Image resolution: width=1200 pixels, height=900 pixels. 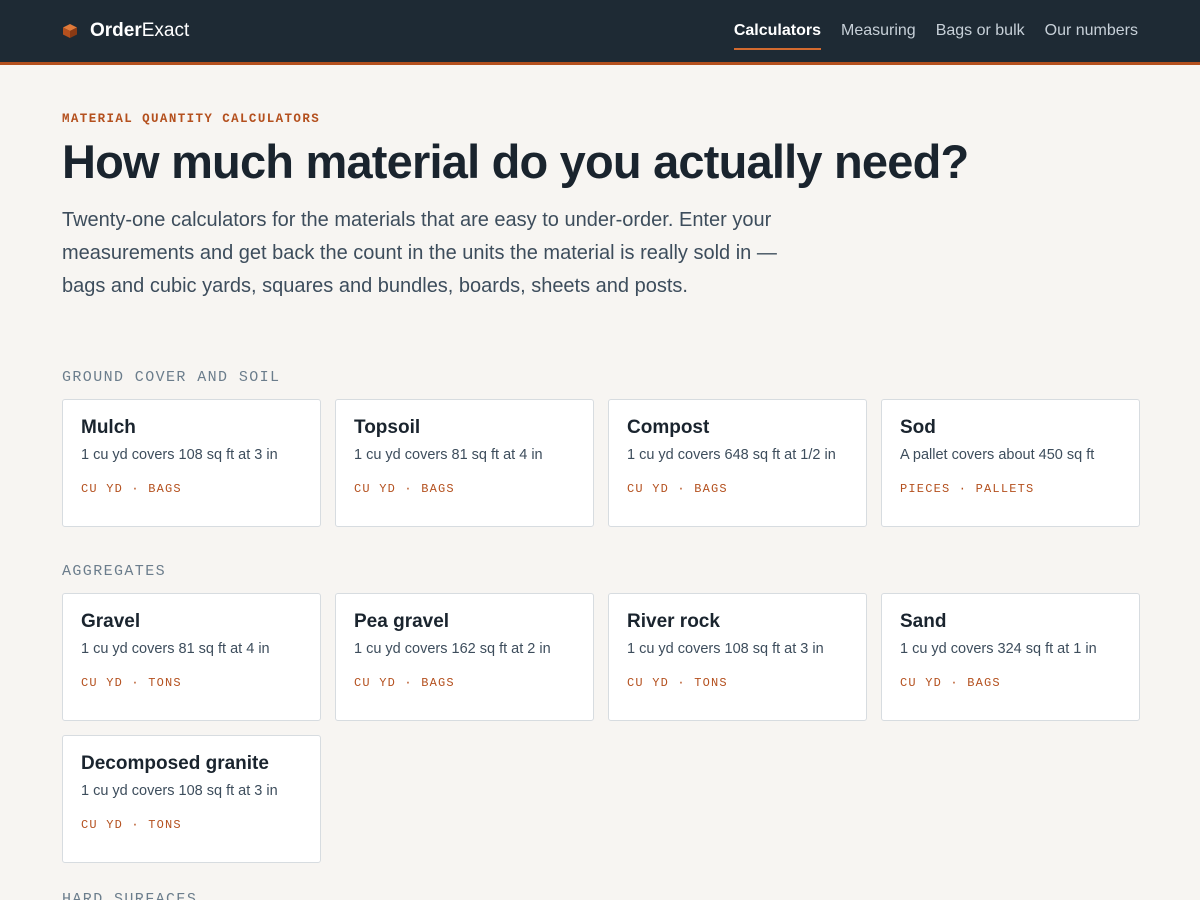 What do you see at coordinates (923, 621) in the screenshot?
I see `card-title: Sand` at bounding box center [923, 621].